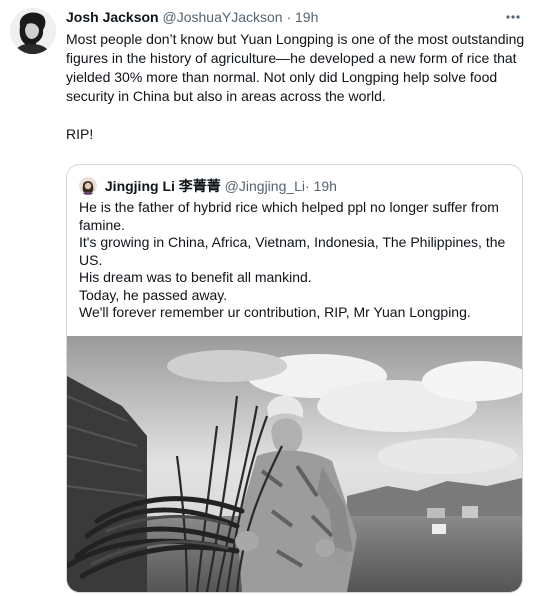  What do you see at coordinates (80, 134) in the screenshot?
I see `tweet-closing: RIP!` at bounding box center [80, 134].